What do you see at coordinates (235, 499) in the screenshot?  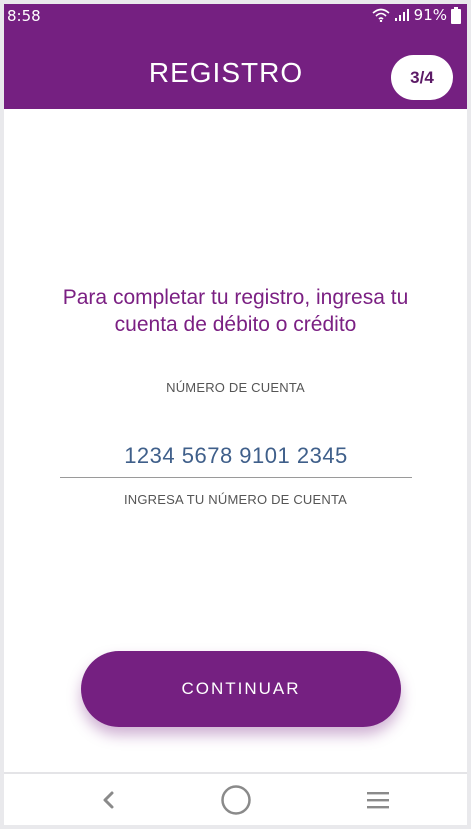 I see `account-helper-text: INGRESA TU NÚMERO DE CUENTA` at bounding box center [235, 499].